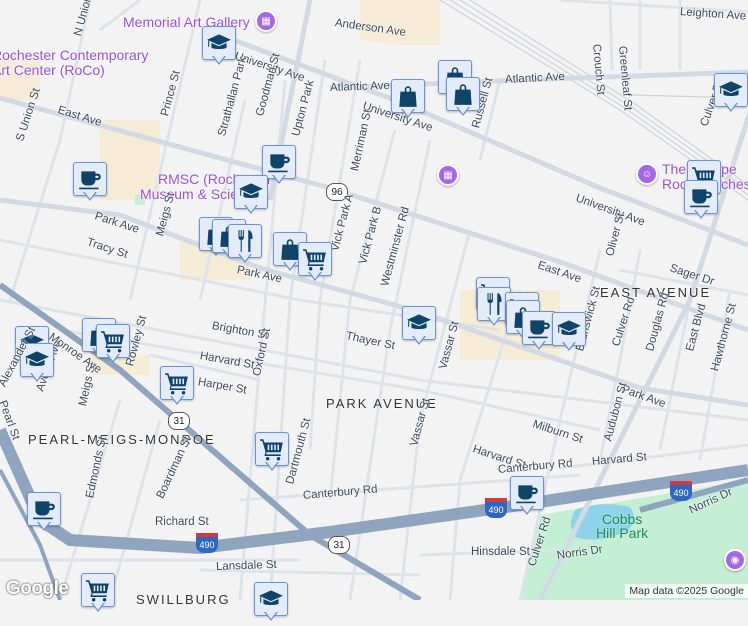 This screenshot has width=748, height=626. Describe the element at coordinates (622, 533) in the screenshot. I see `park-name-line2: Hill Park` at that location.